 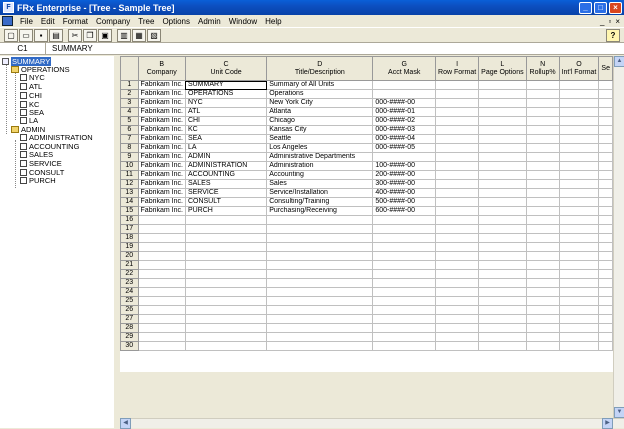 I want to click on save-icon: ▪, so click(x=41, y=35).